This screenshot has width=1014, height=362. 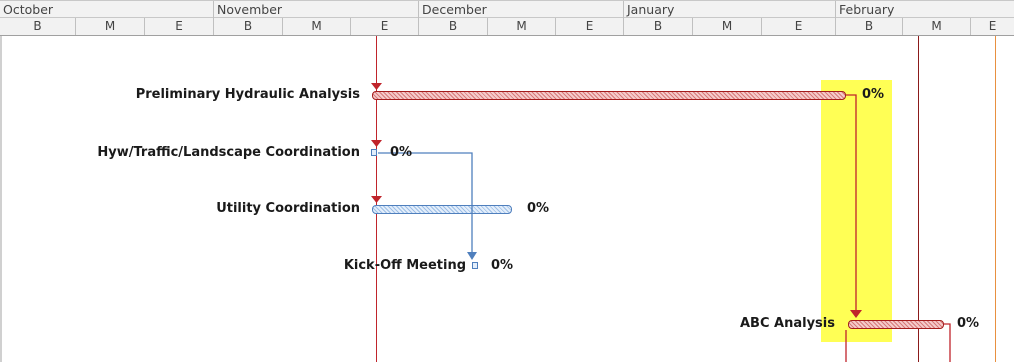 What do you see at coordinates (228, 152) in the screenshot?
I see `task-label-hyw-traffic-landscape-coordination: Hyw/Traffic/Landscape Coordination` at bounding box center [228, 152].